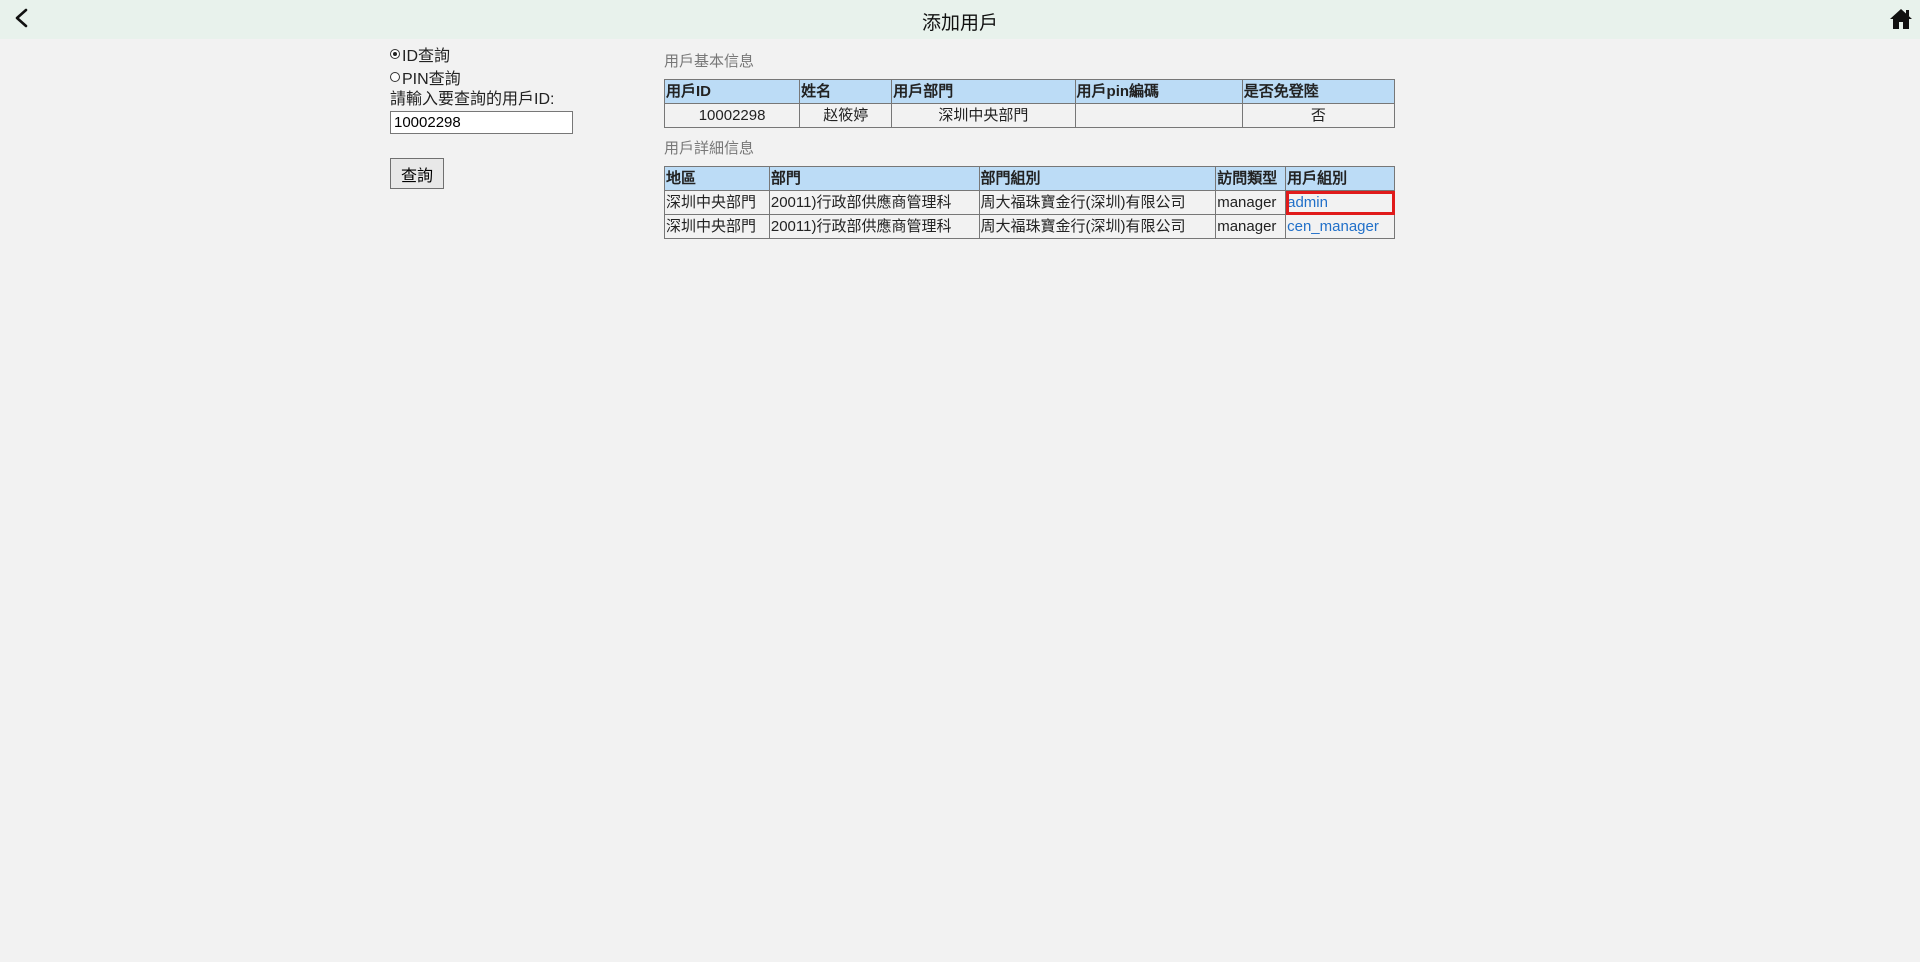  Describe the element at coordinates (510, 76) in the screenshot. I see `radio-pin-query: PIN查詢` at that location.